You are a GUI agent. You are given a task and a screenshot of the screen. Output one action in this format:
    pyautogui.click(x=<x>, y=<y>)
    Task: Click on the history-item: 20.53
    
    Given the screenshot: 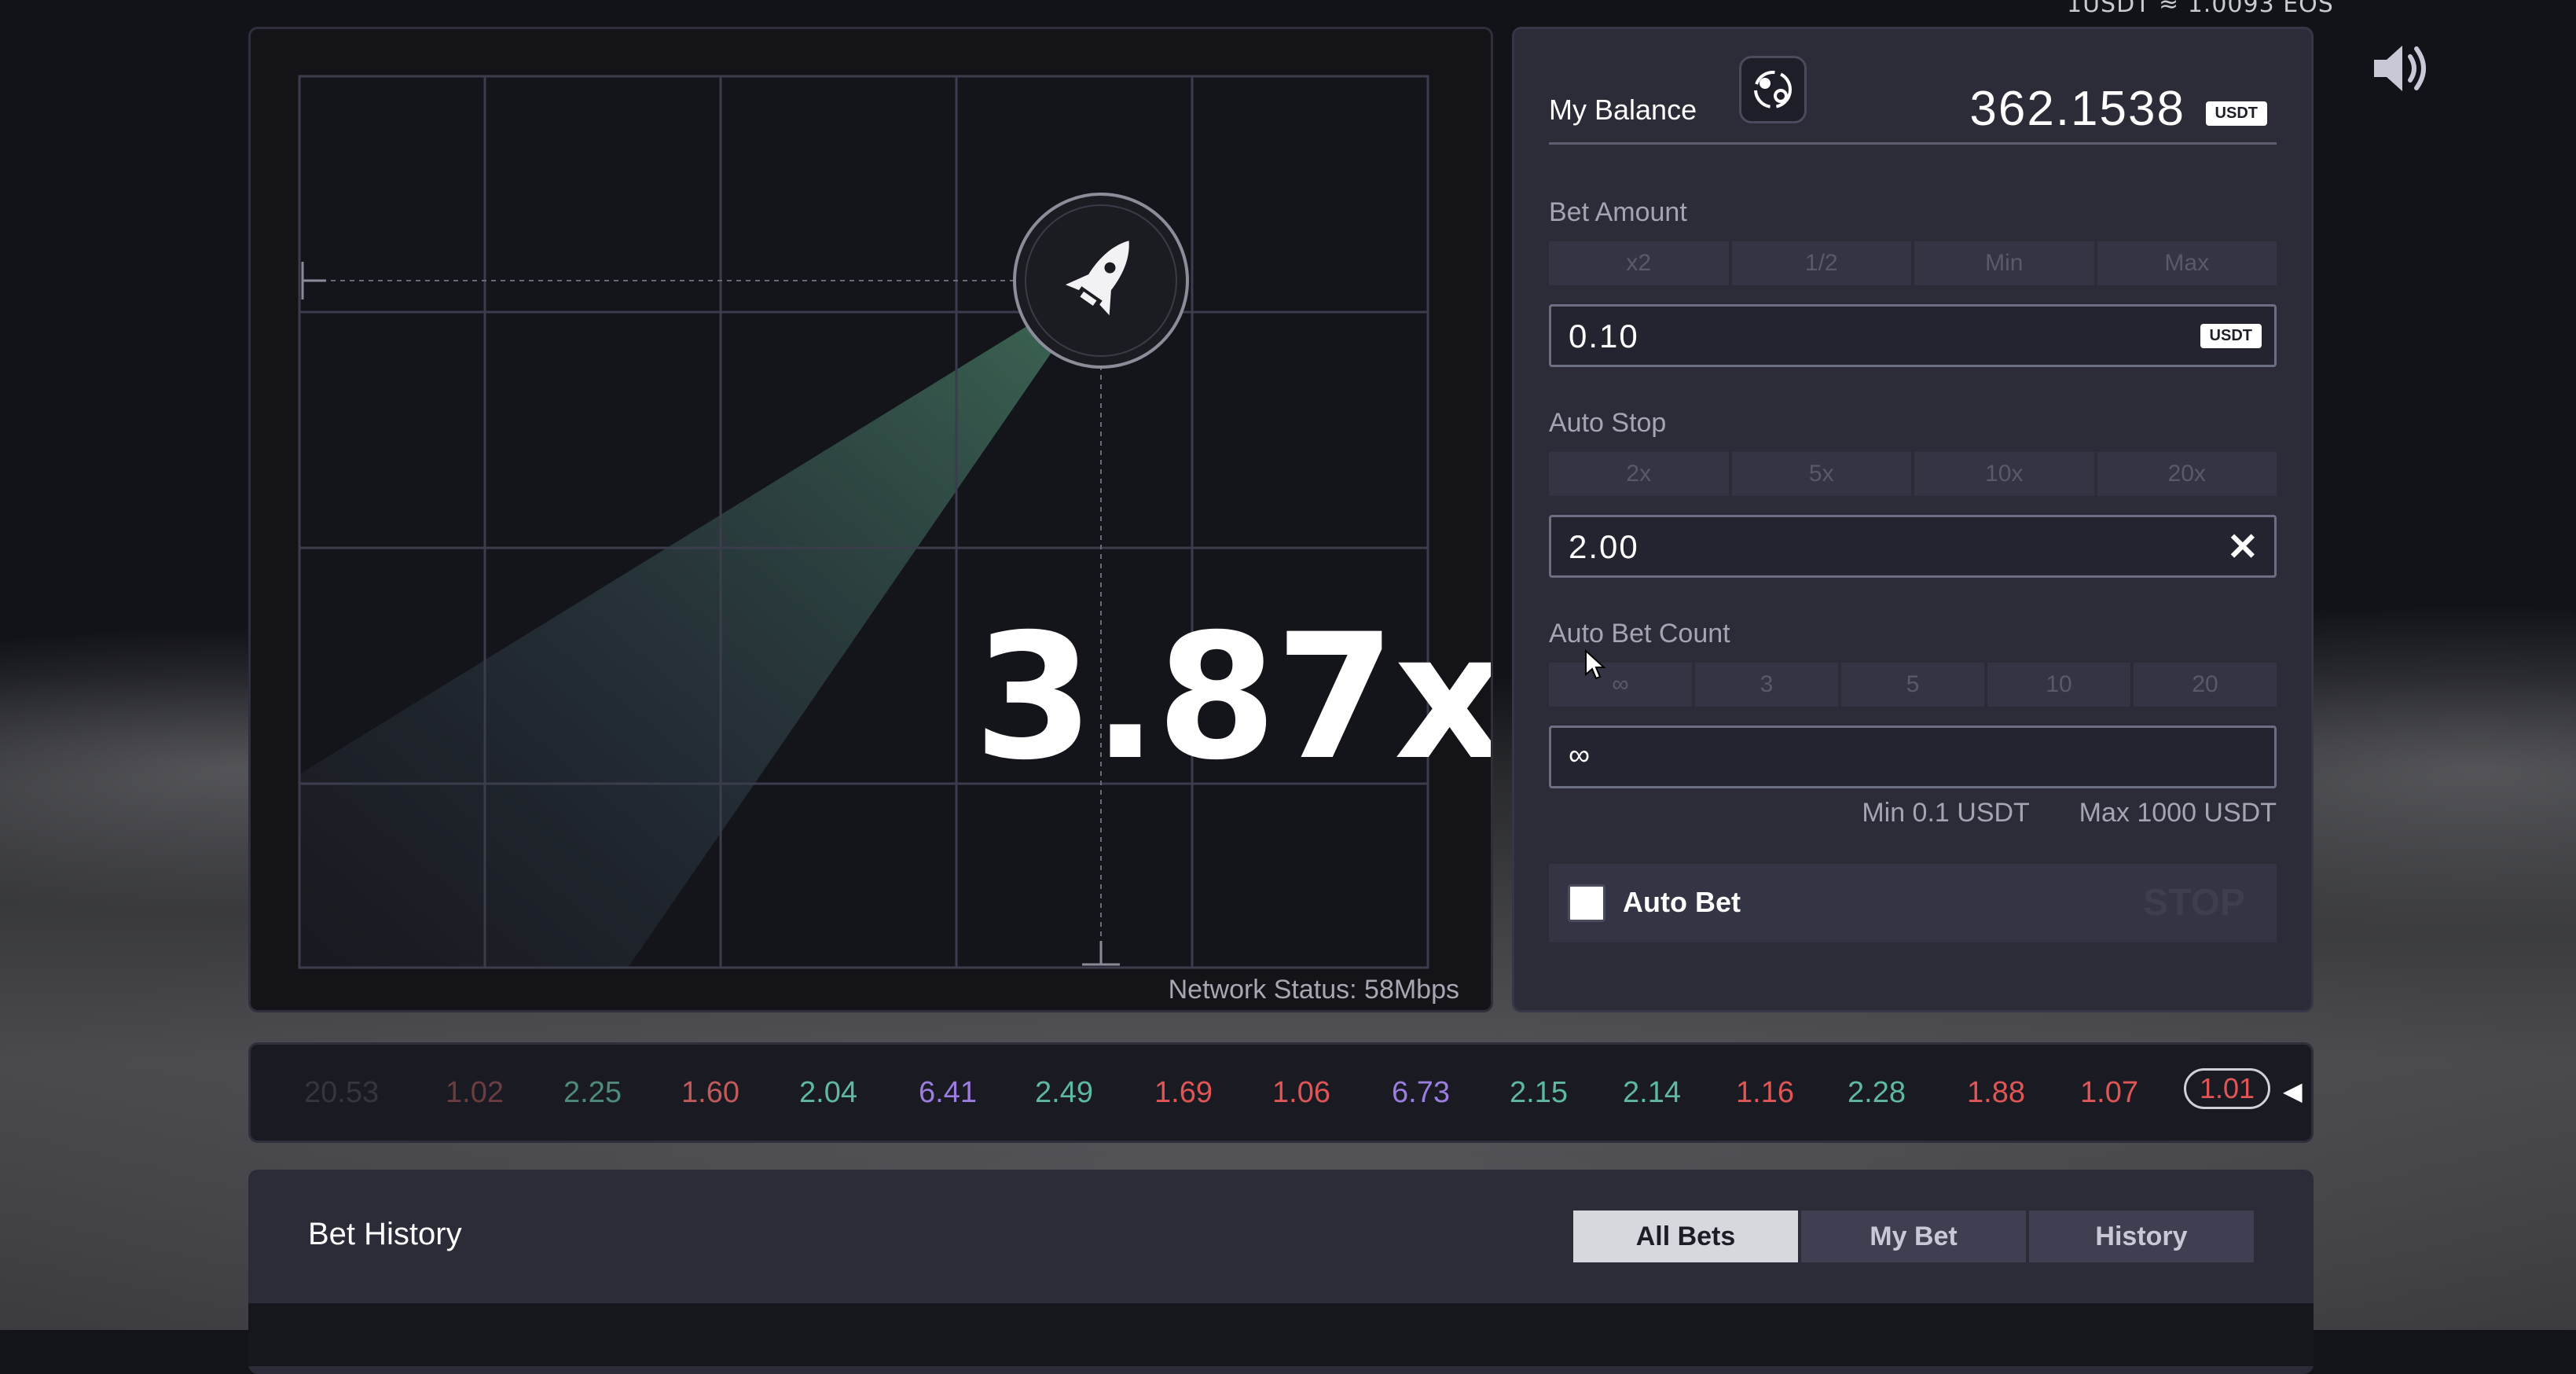 What is the action you would take?
    pyautogui.click(x=342, y=1092)
    